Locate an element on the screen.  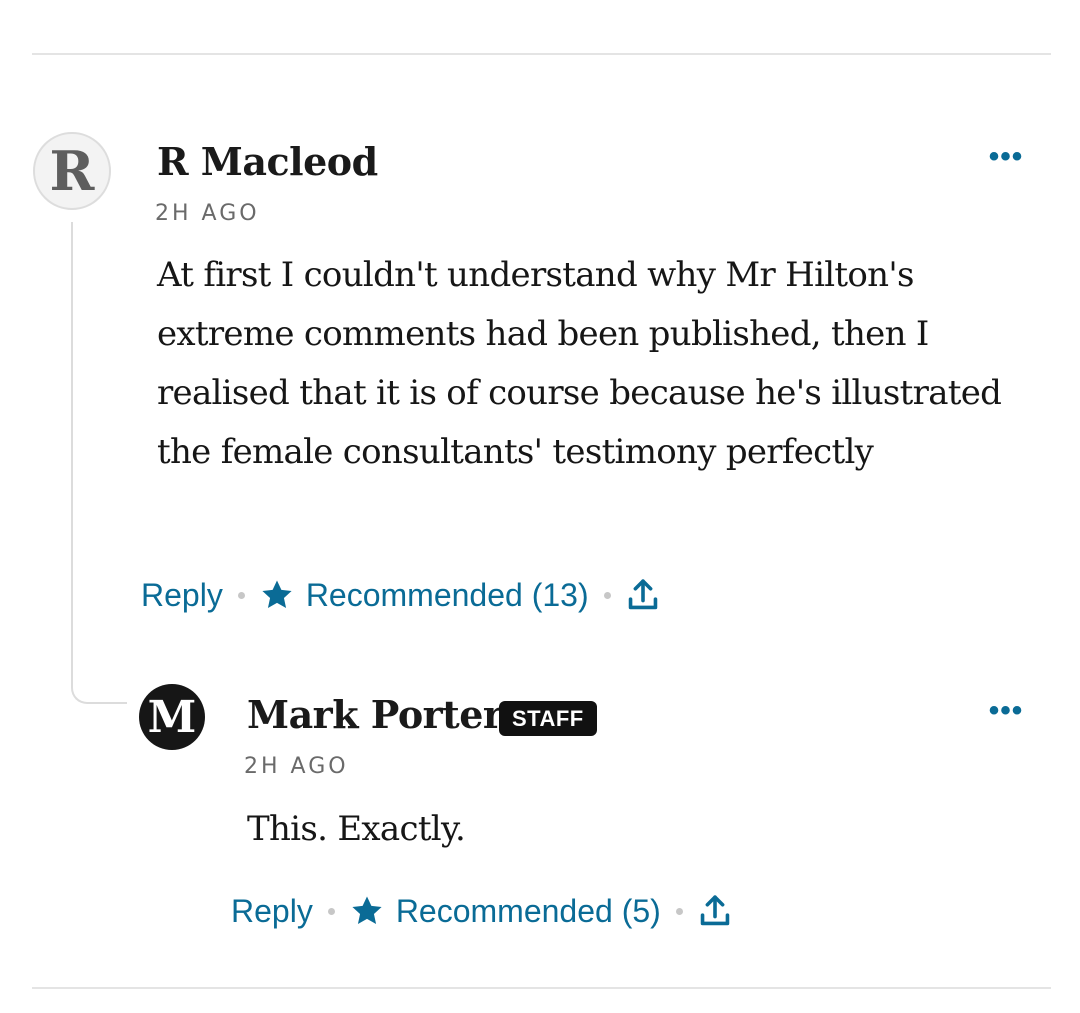
recommend-button: Recommended (13) is located at coordinates (424, 595).